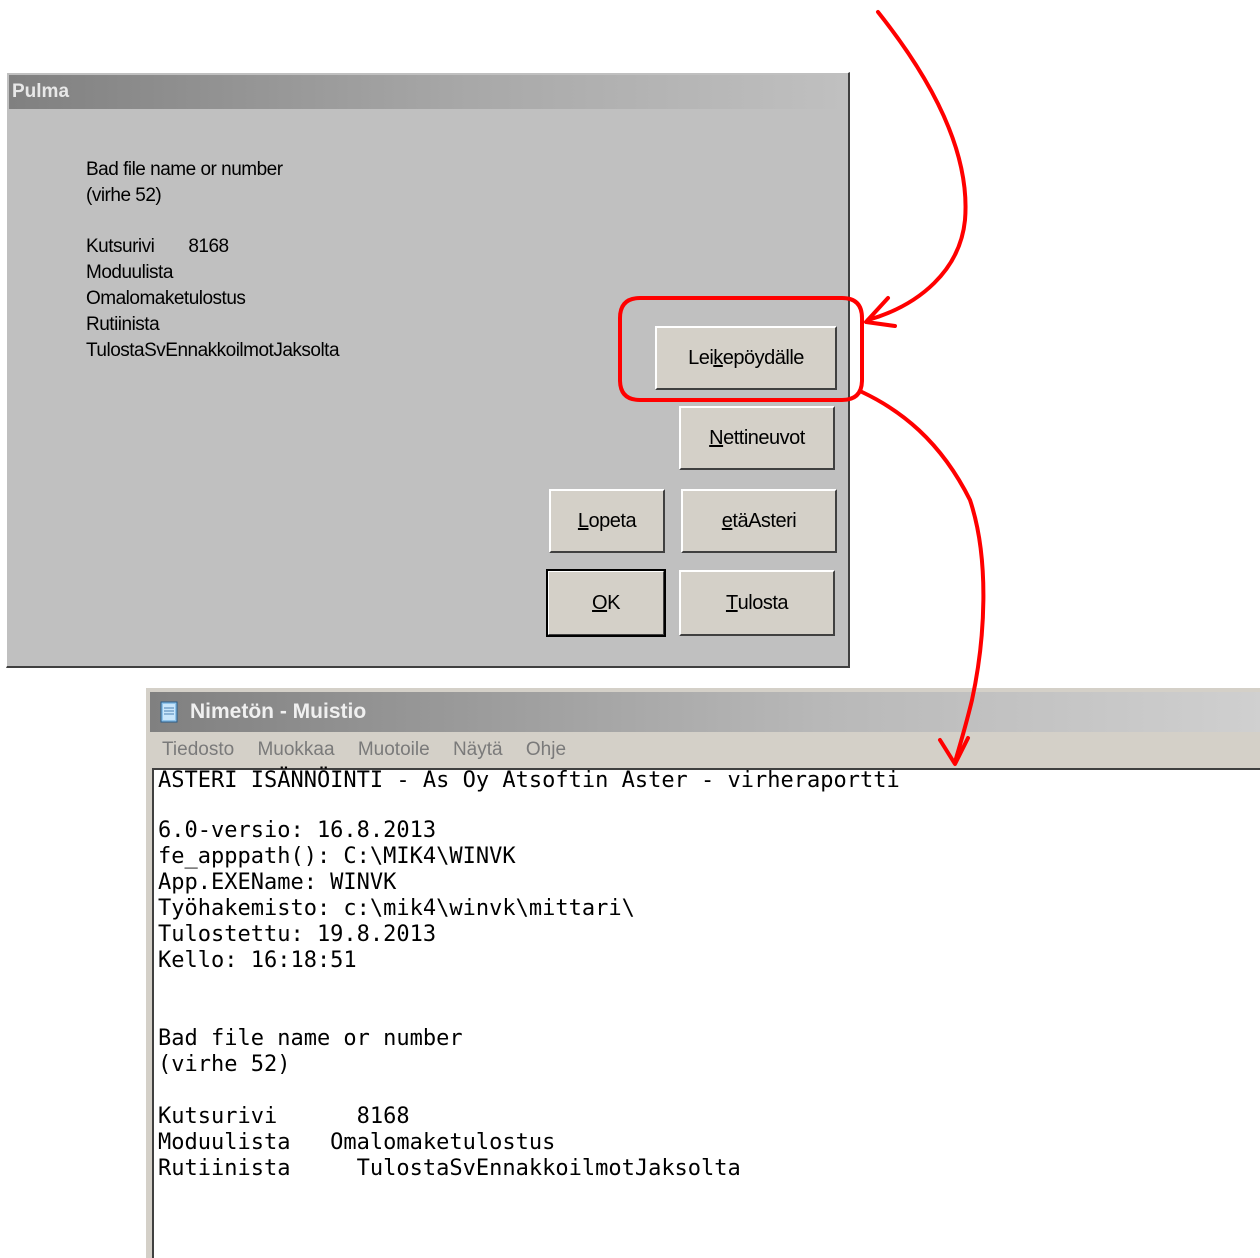 The width and height of the screenshot is (1260, 1258). Describe the element at coordinates (157, 247) in the screenshot. I see `call-line-row: Kutsurivi 8168` at that location.